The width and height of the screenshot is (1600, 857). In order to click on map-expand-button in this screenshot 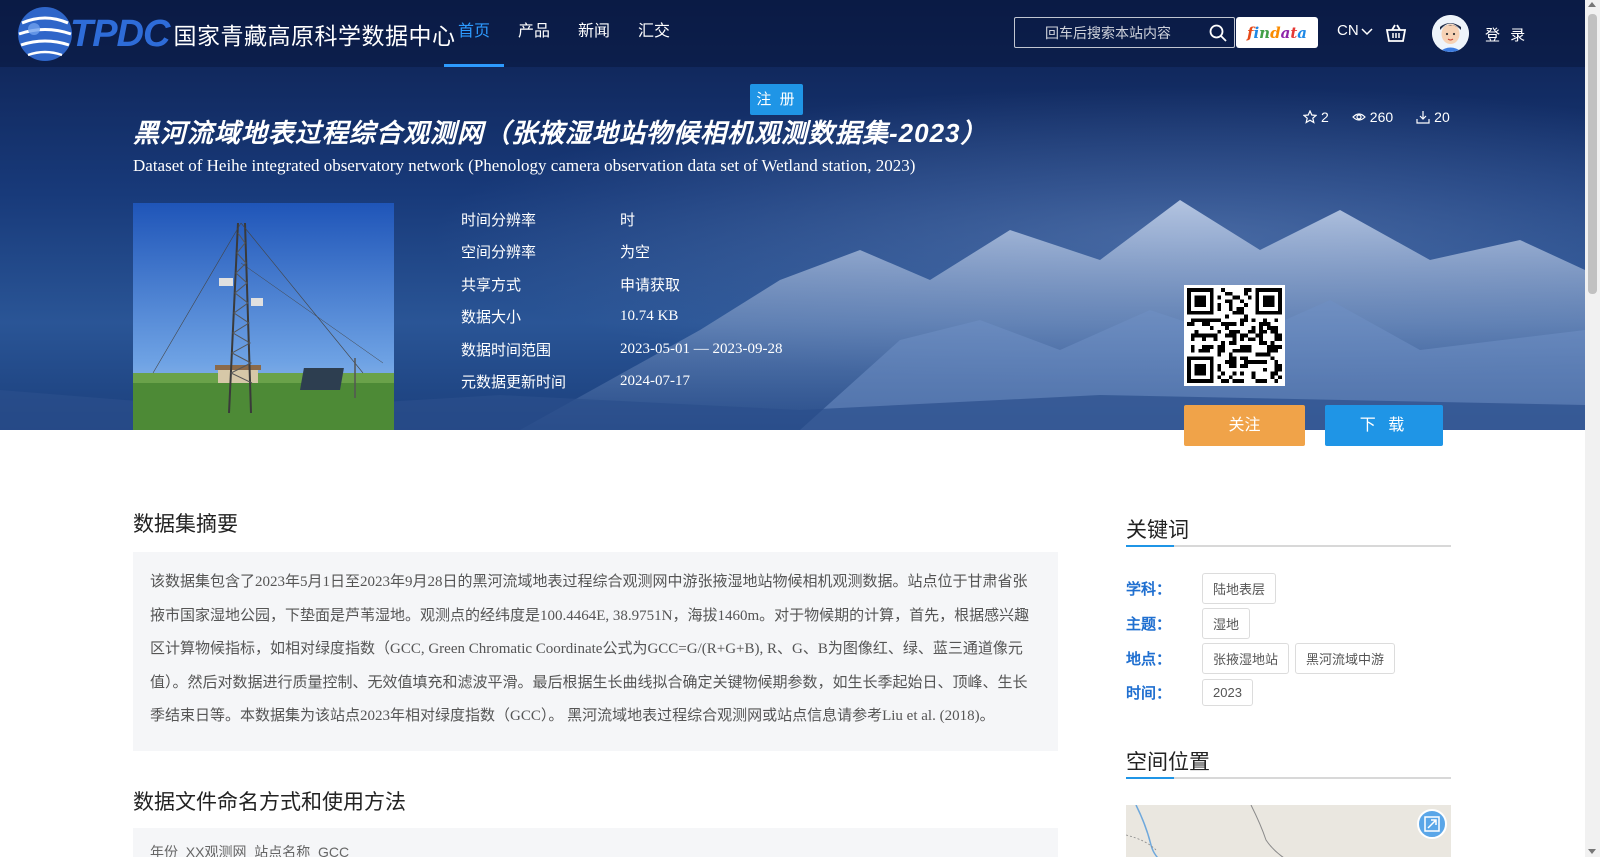, I will do `click(1432, 824)`.